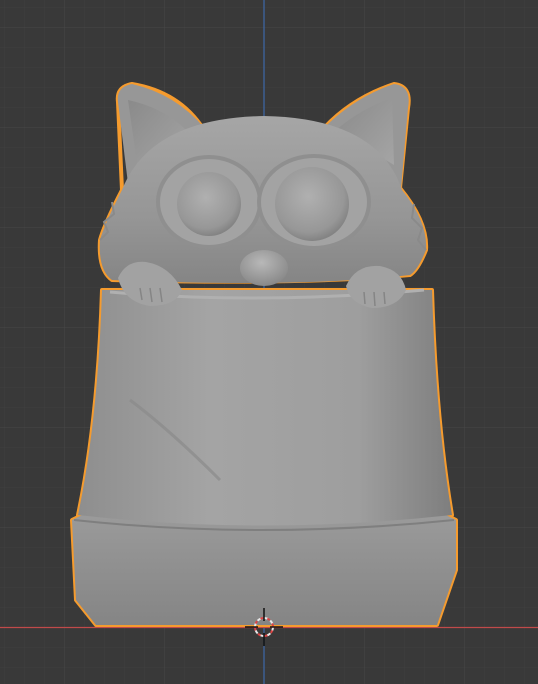  I want to click on right-eye, so click(314, 202).